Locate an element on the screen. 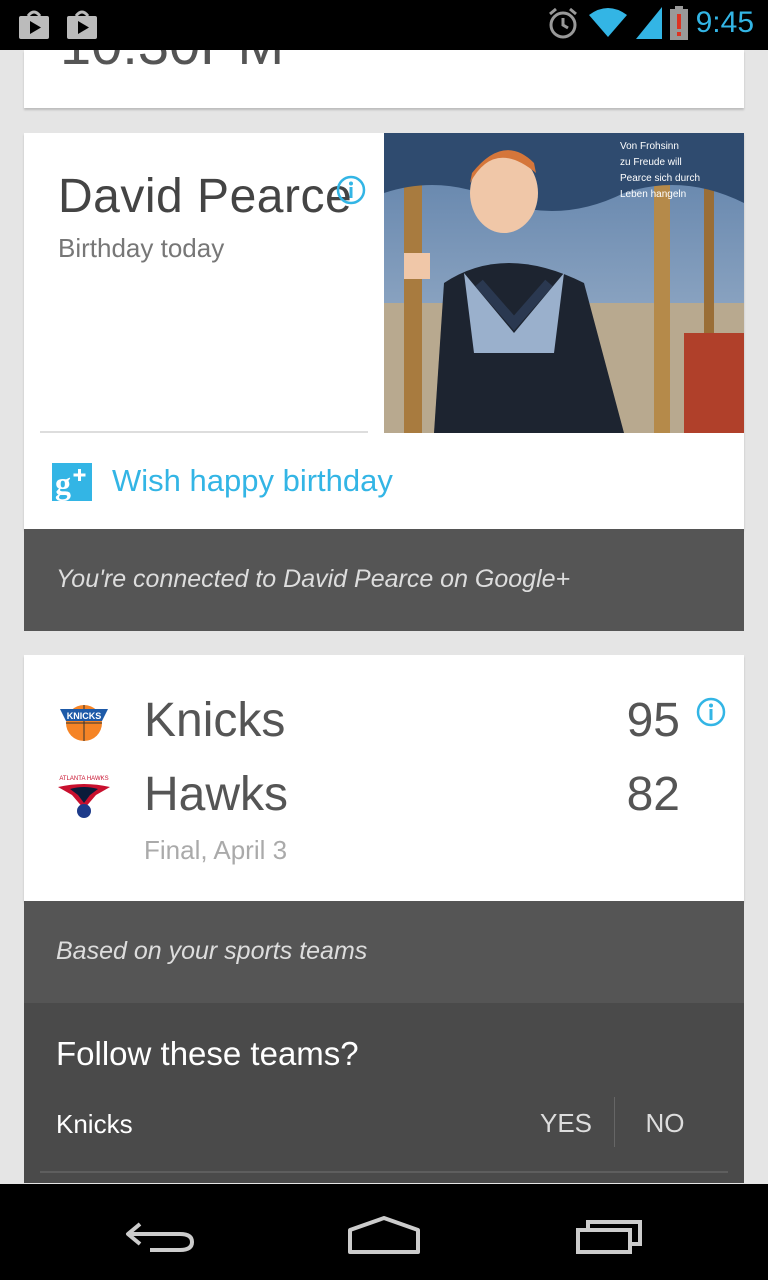 The height and width of the screenshot is (1280, 768). navigation-bar is located at coordinates (384, 1232).